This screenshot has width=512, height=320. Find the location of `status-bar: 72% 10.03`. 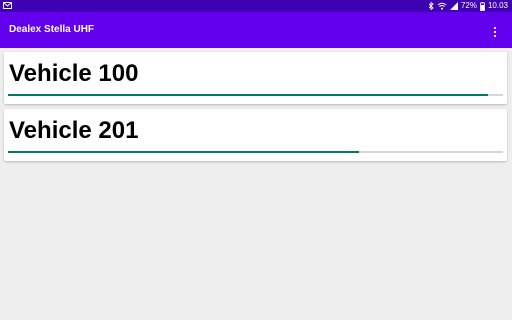

status-bar: 72% 10.03 is located at coordinates (256, 6).